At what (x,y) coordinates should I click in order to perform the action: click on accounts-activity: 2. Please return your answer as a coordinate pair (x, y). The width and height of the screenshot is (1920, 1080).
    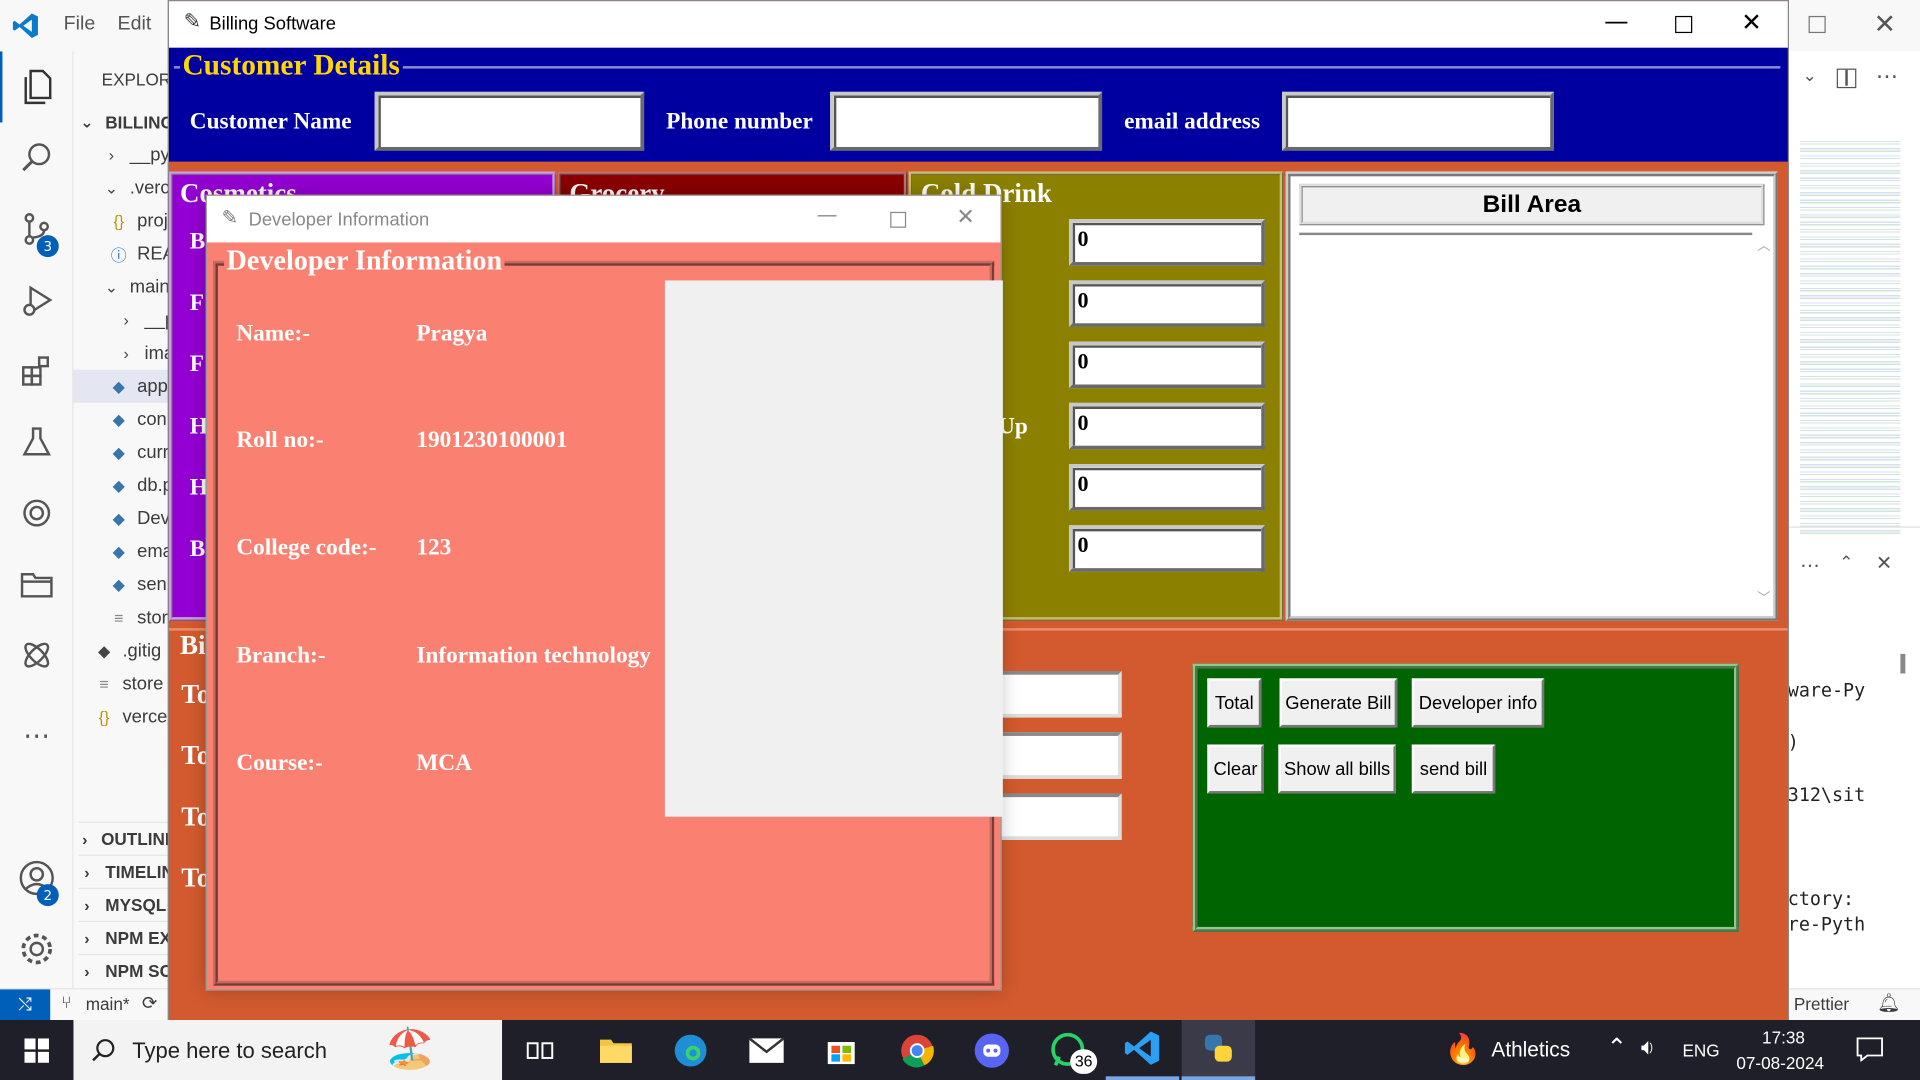
    Looking at the image, I should click on (36, 877).